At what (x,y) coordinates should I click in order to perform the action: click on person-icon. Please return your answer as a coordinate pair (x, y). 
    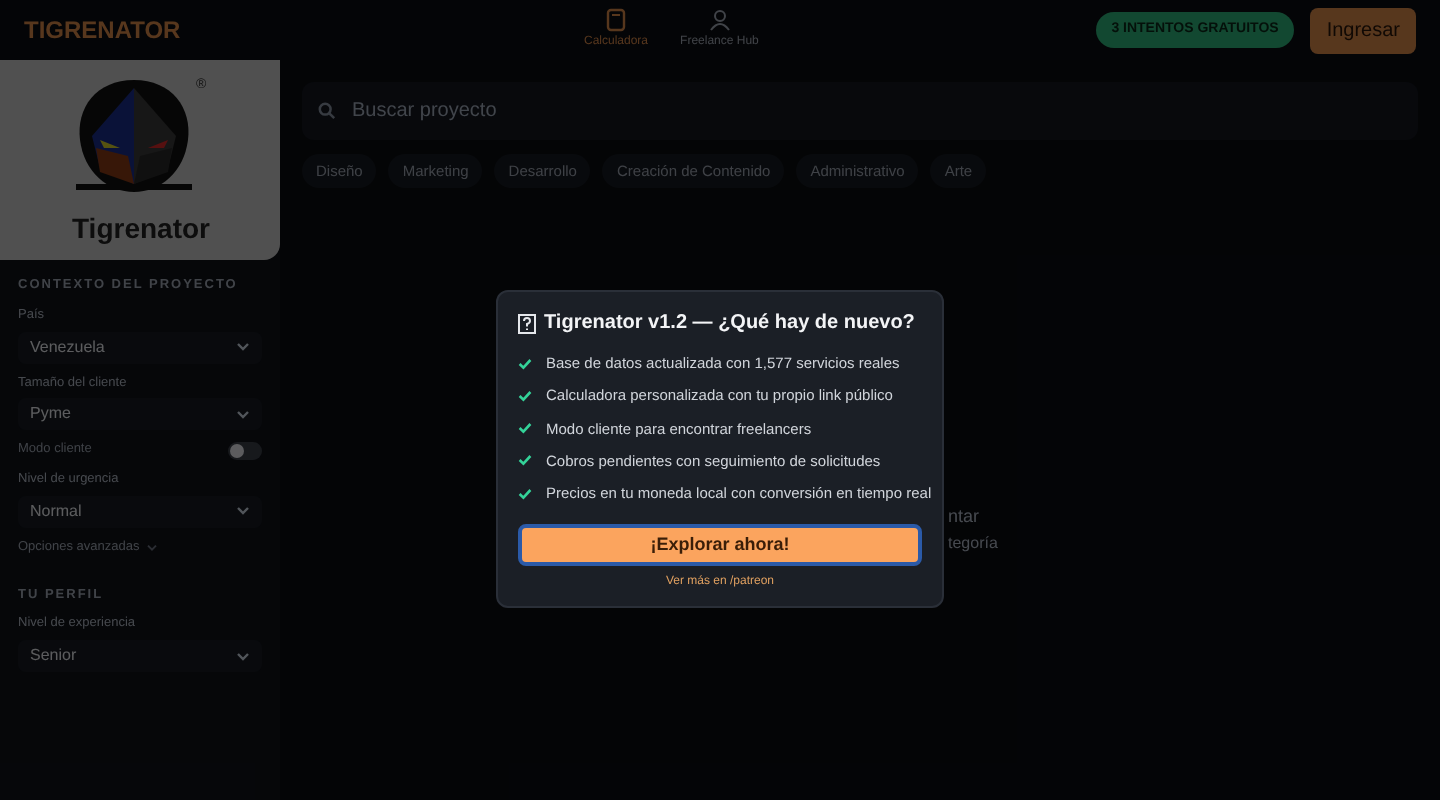
    Looking at the image, I should click on (719, 20).